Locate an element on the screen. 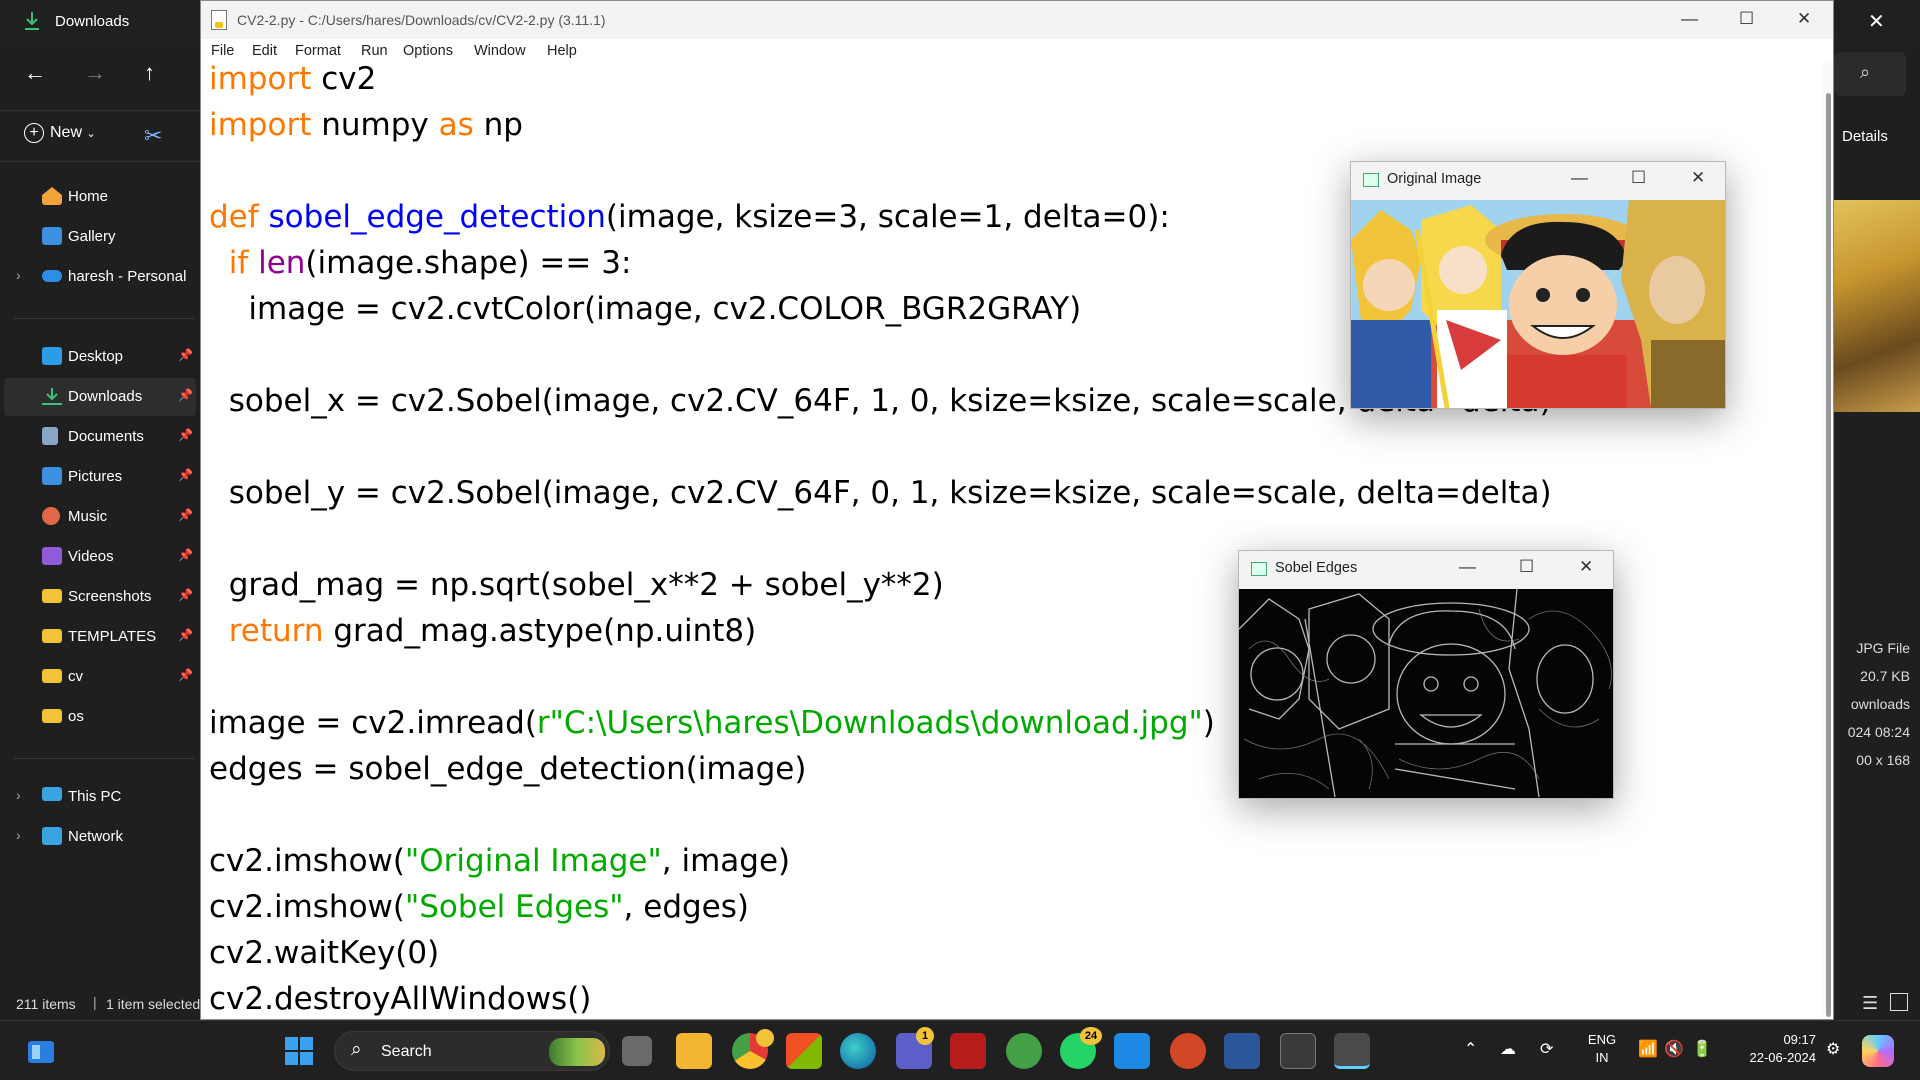 Image resolution: width=1920 pixels, height=1080 pixels. windows-start-icon is located at coordinates (299, 1051).